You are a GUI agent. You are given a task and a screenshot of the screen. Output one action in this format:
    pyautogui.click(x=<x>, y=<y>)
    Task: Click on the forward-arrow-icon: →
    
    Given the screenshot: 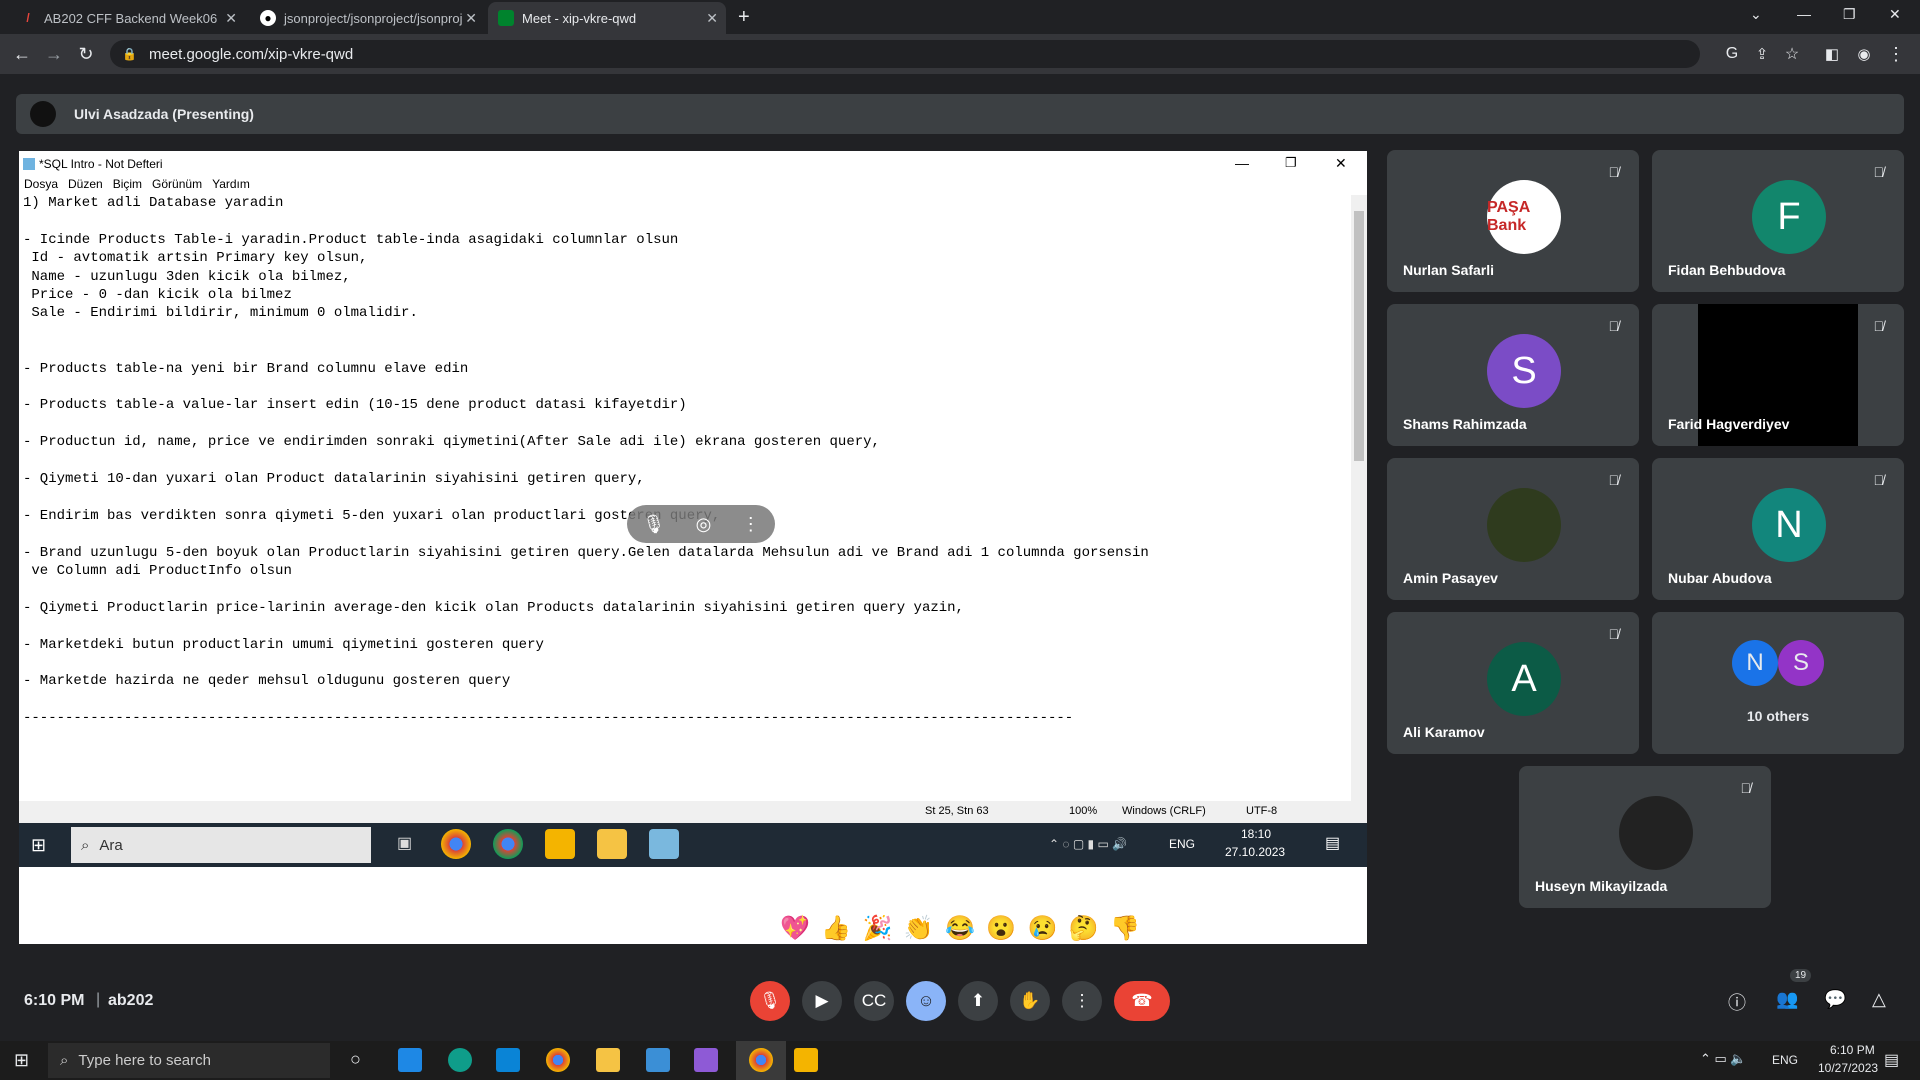 What is the action you would take?
    pyautogui.click(x=54, y=54)
    